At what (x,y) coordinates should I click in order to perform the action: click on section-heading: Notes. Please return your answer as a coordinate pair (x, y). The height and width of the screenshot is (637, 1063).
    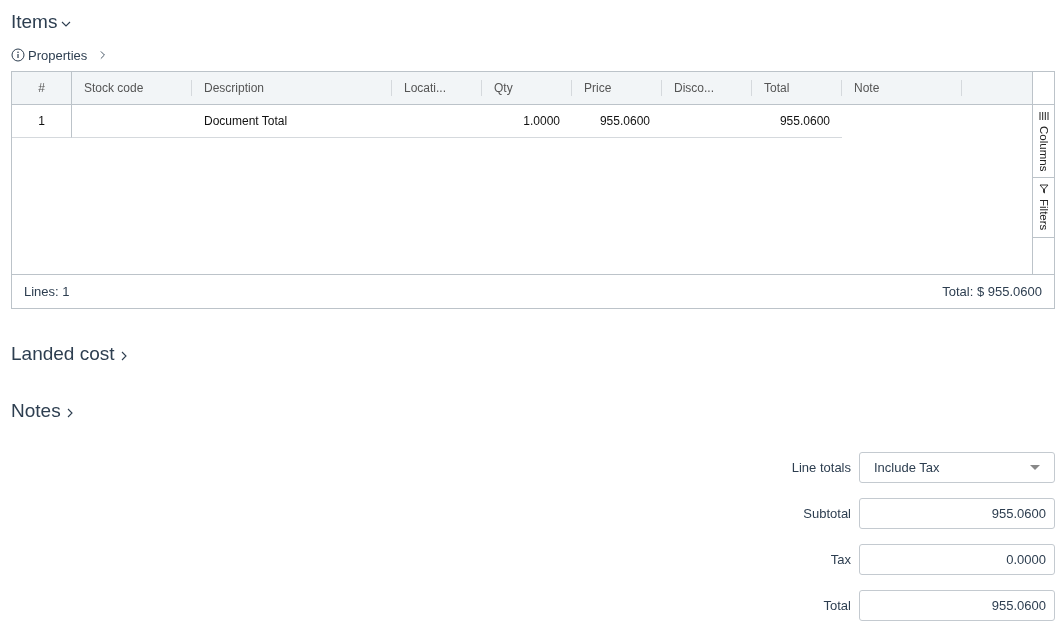
    Looking at the image, I should click on (43, 411).